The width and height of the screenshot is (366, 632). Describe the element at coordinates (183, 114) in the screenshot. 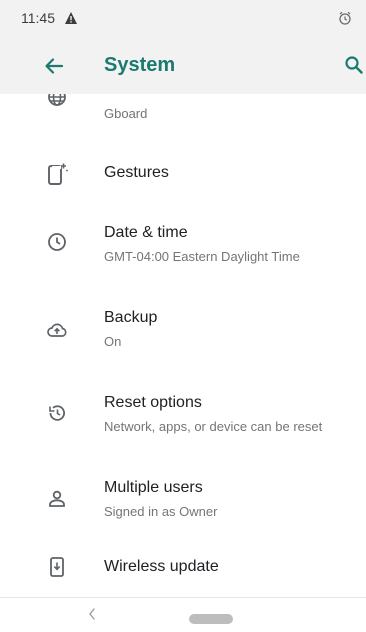

I see `settings-item-languages: Gboard` at that location.